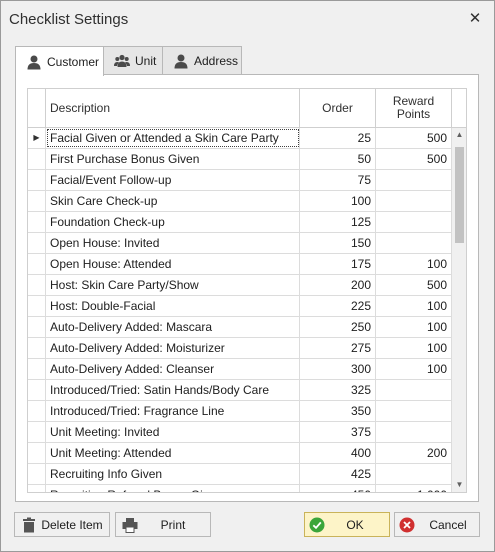 This screenshot has width=495, height=552. I want to click on table-row: Skin Care Check-up 100, so click(240, 201).